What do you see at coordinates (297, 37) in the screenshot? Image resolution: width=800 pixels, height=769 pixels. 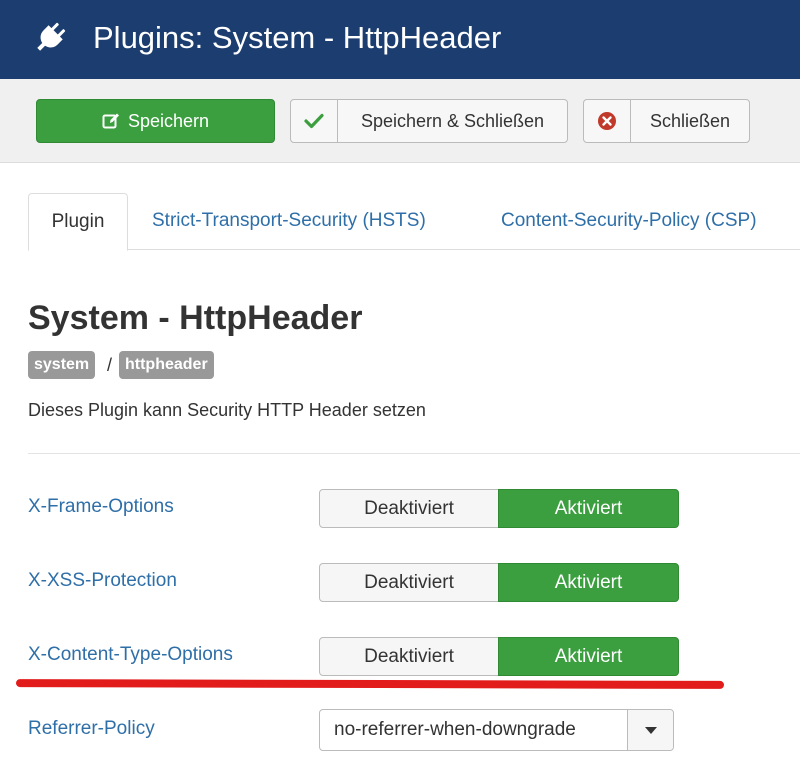 I see `page-title: Plugins: System - HttpHeader` at bounding box center [297, 37].